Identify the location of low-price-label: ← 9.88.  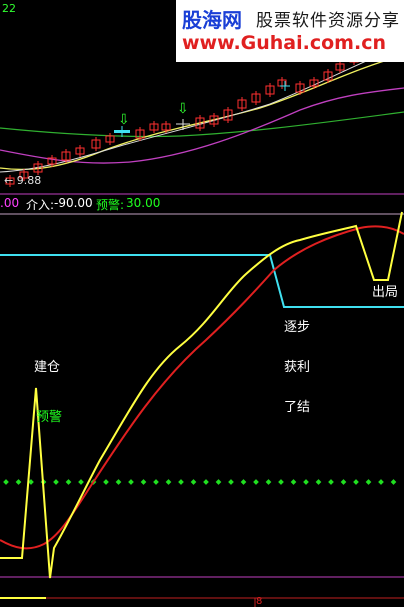
(23, 180).